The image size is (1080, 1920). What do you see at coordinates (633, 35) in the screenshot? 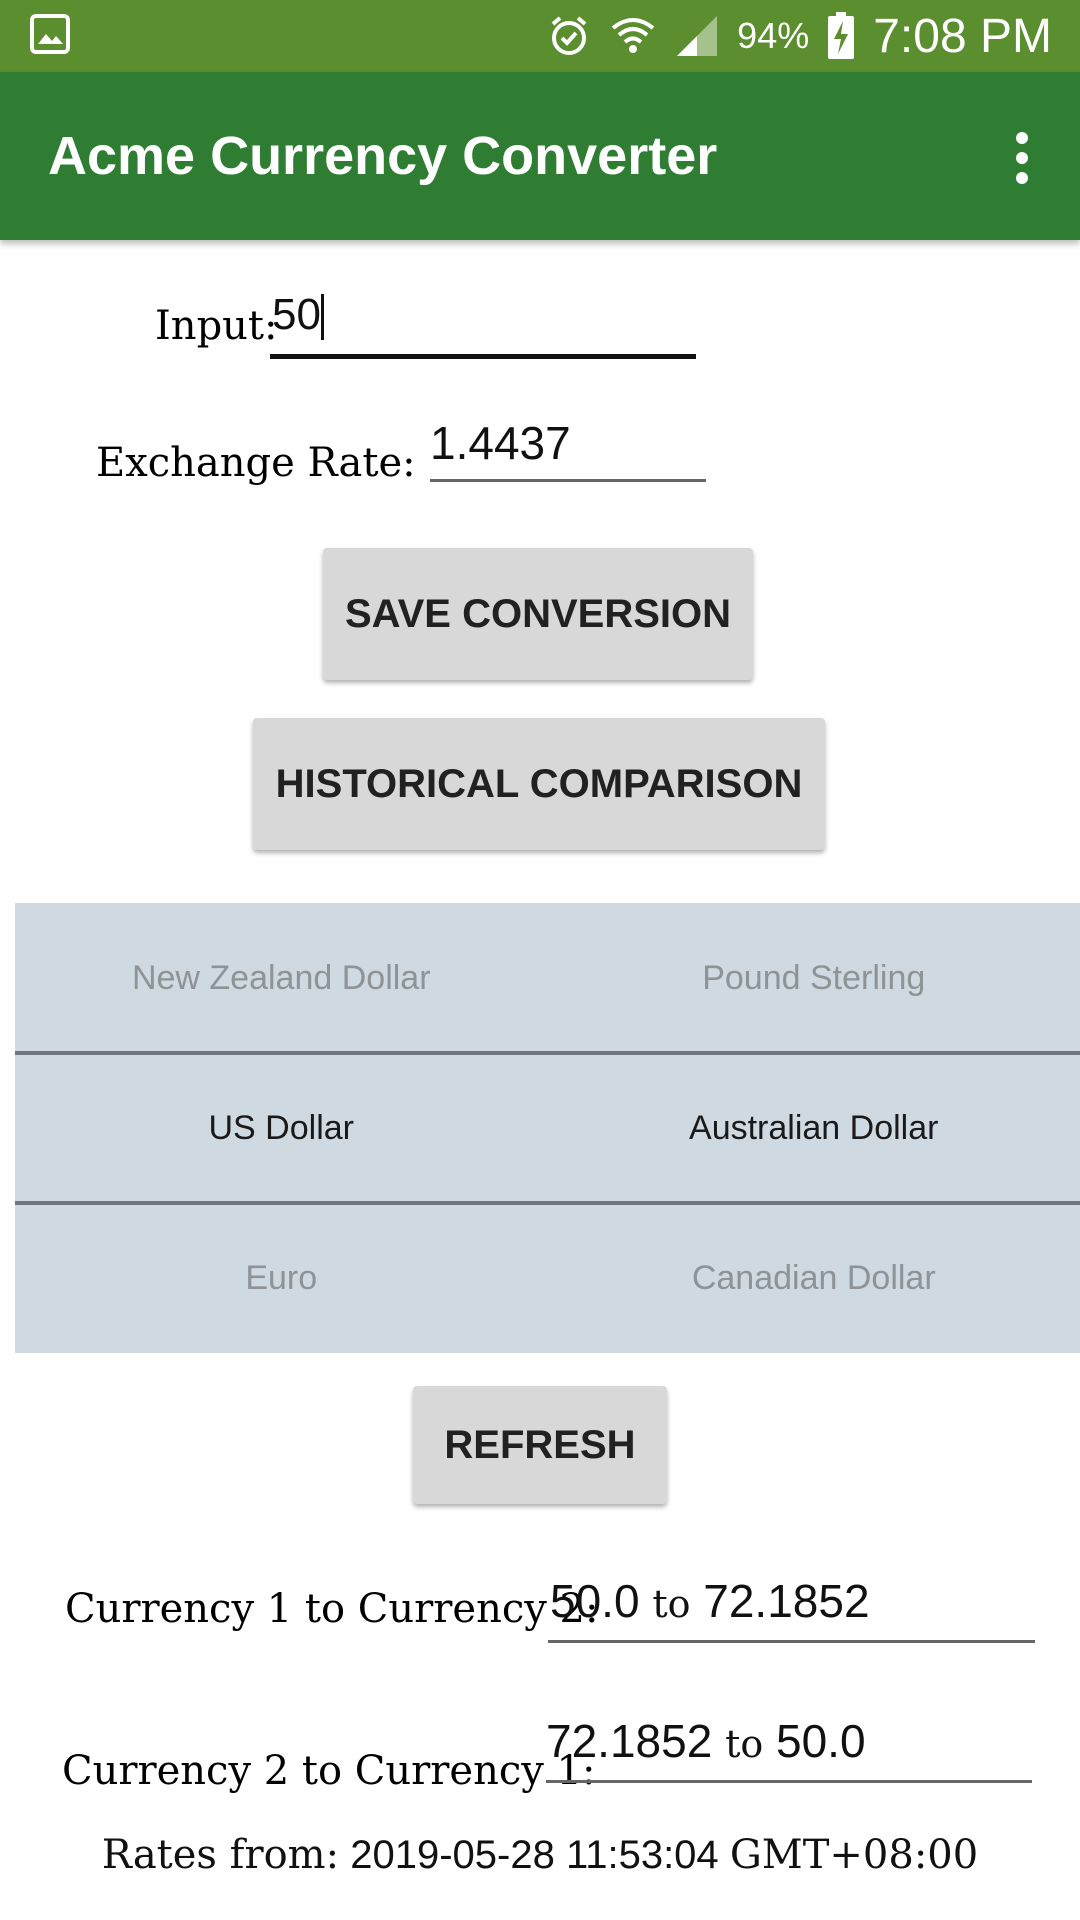
I see `wifi-icon` at bounding box center [633, 35].